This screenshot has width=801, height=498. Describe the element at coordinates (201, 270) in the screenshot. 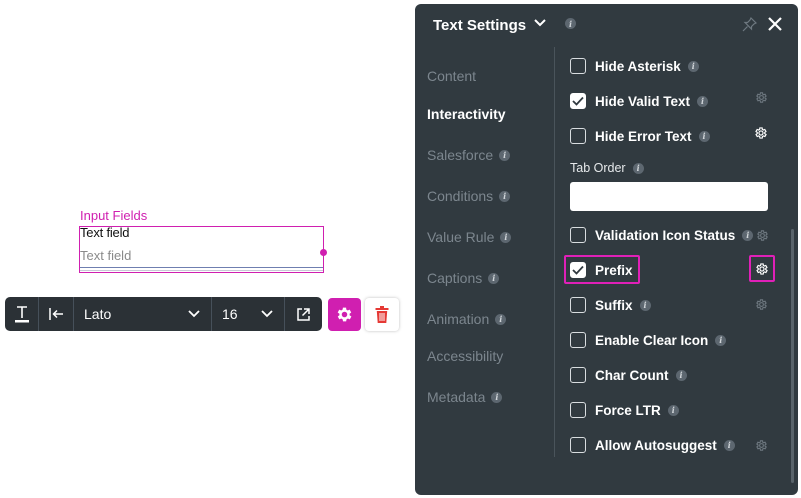

I see `widget-underline` at that location.